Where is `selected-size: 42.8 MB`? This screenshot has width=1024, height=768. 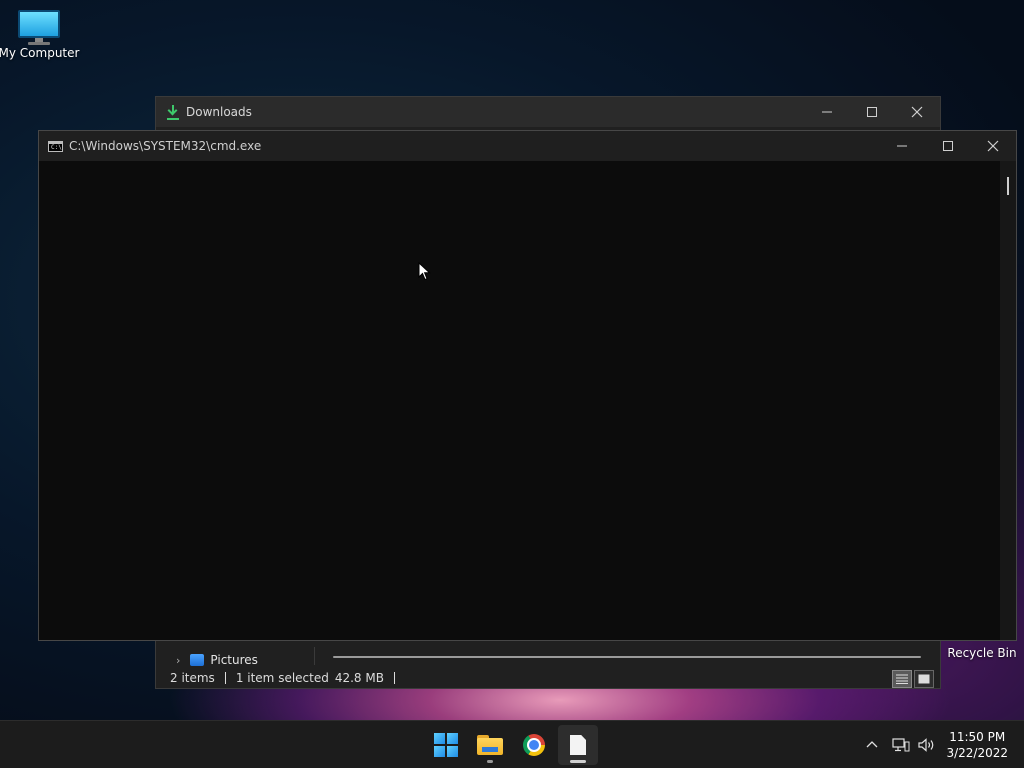
selected-size: 42.8 MB is located at coordinates (359, 678).